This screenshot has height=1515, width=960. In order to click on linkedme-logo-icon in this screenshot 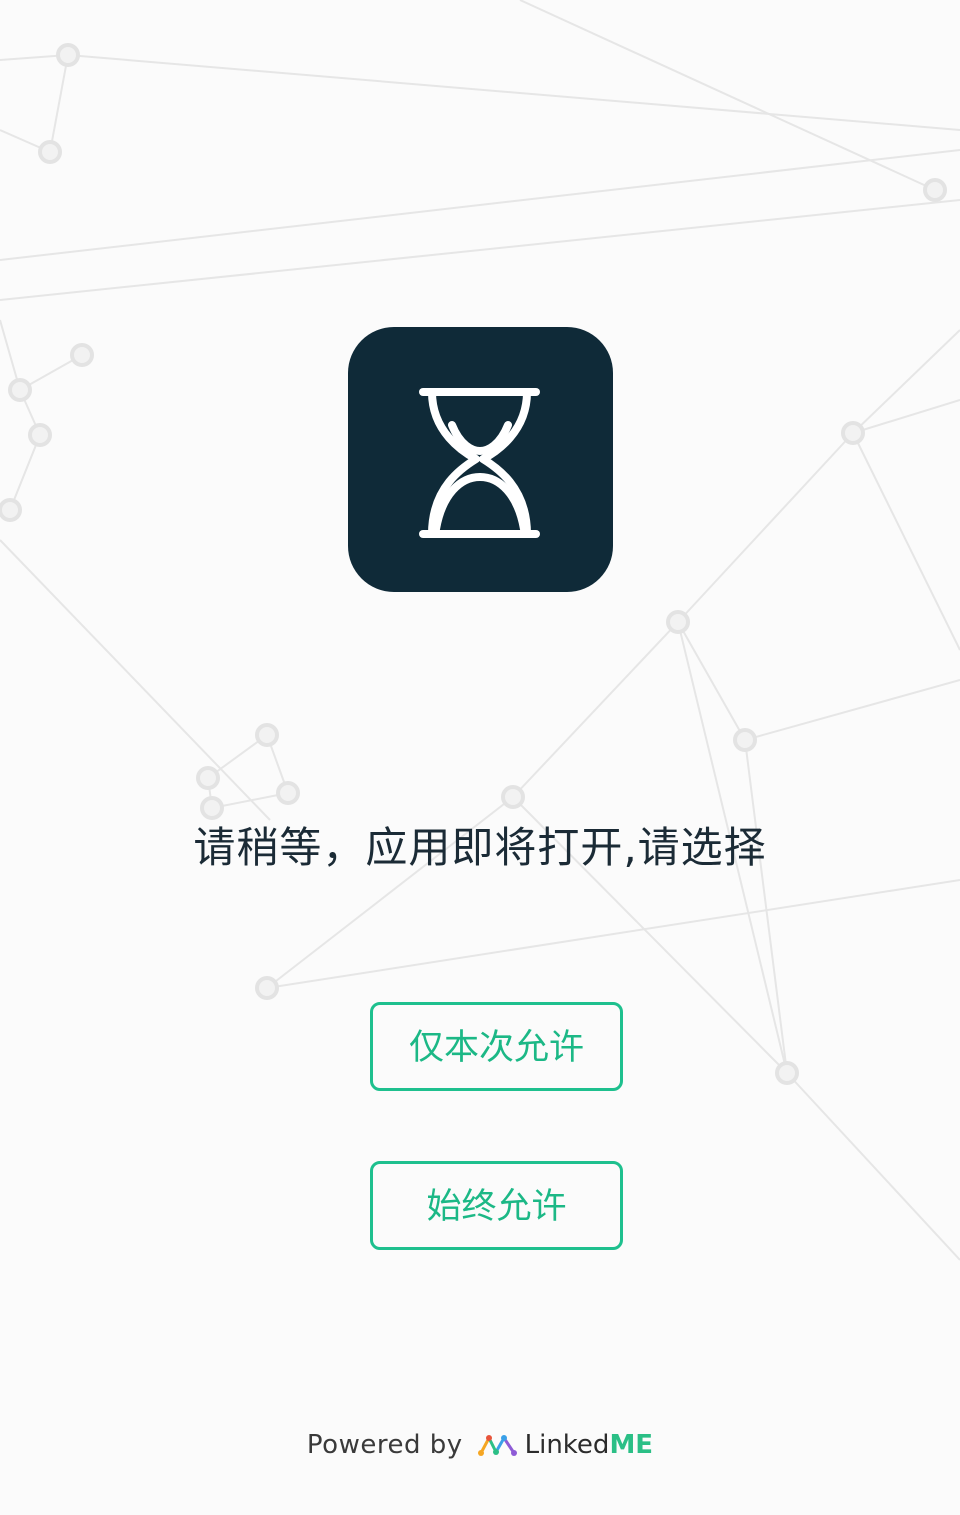, I will do `click(498, 1445)`.